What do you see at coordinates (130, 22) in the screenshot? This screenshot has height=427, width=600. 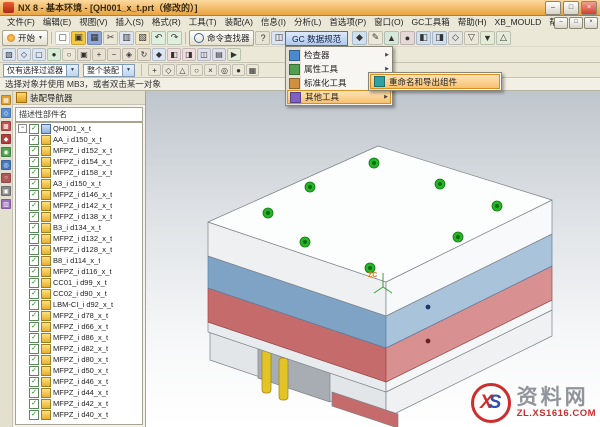 I see `menu-bar-item: 插入(S)` at bounding box center [130, 22].